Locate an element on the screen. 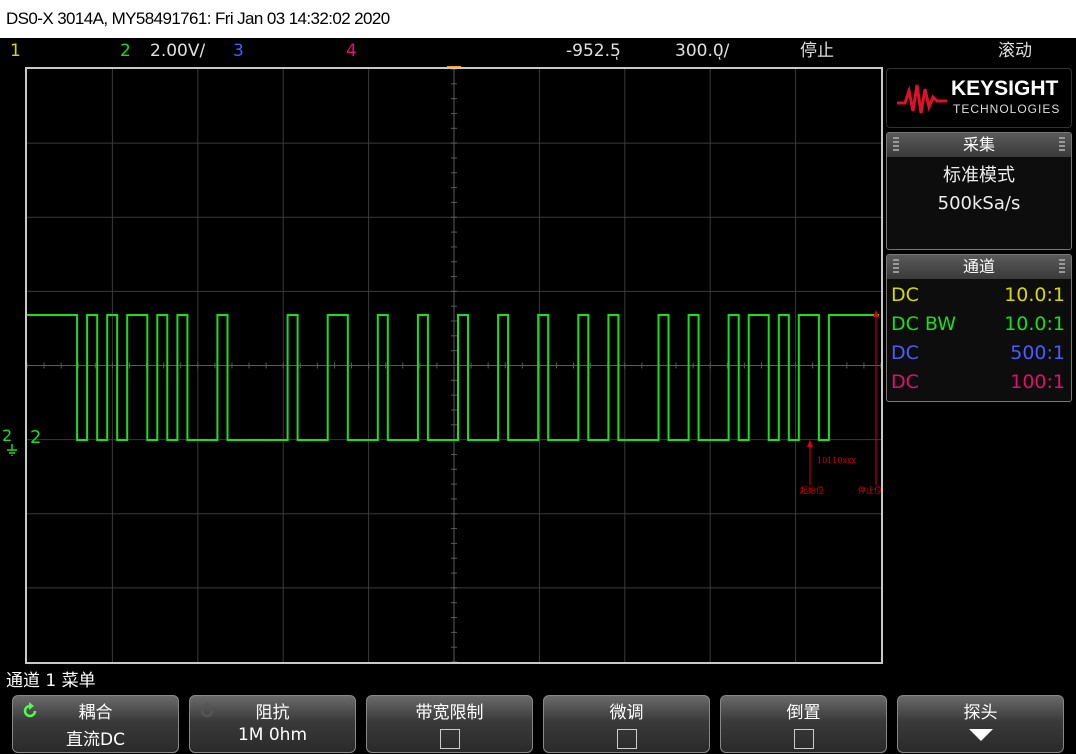 The height and width of the screenshot is (754, 1076). menu-title: 通道 1 菜单 is located at coordinates (51, 681).